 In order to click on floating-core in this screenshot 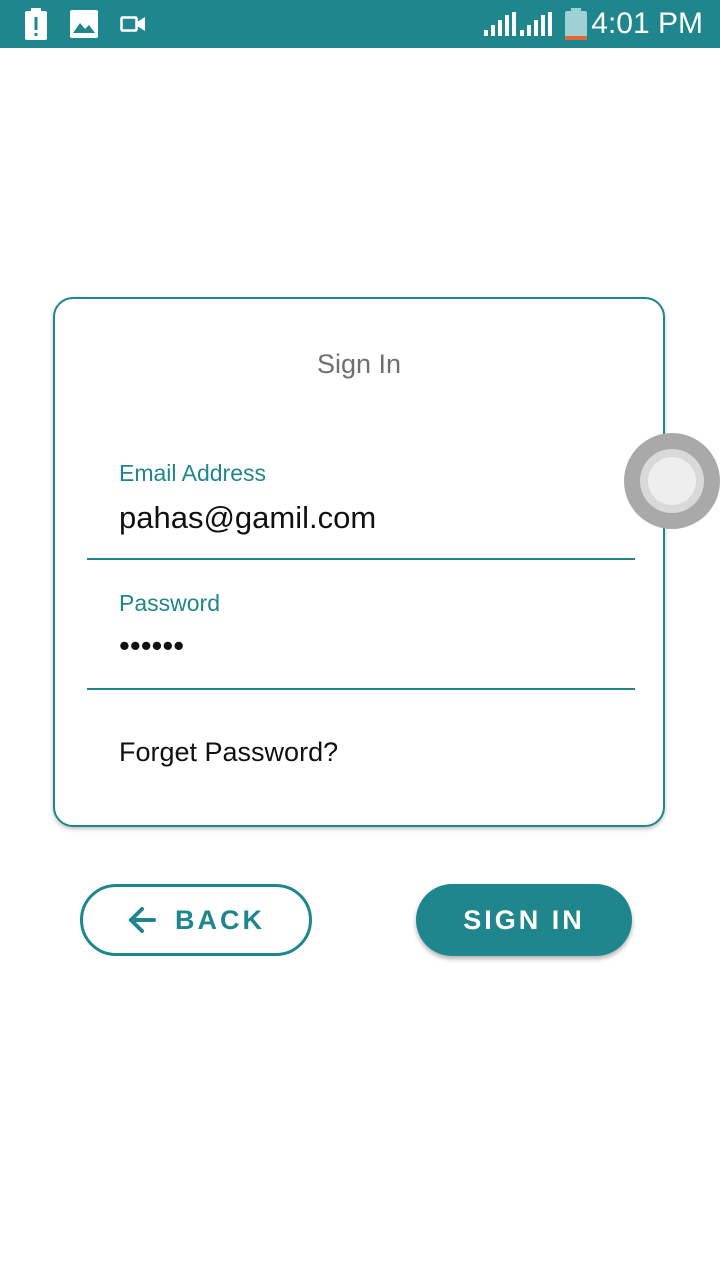, I will do `click(672, 481)`.